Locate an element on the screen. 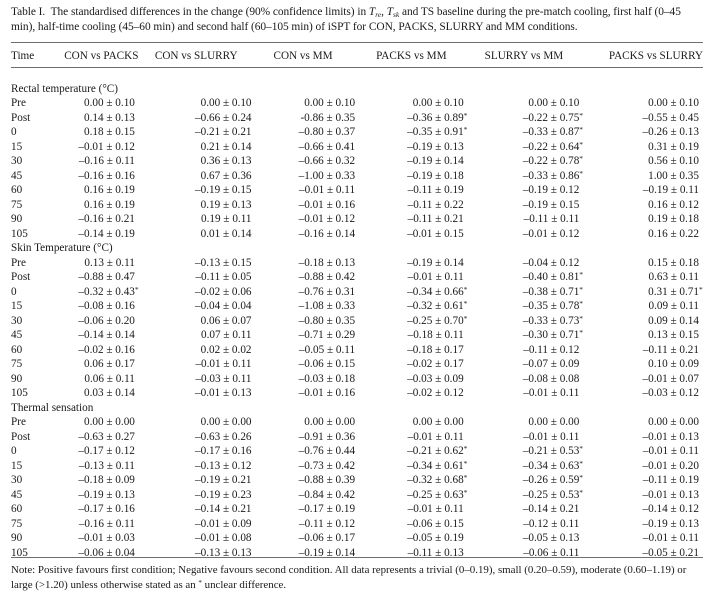 This screenshot has height=595, width=708. value-cell-packs-vs-mm: 0.00 ± 0.00 is located at coordinates (413, 422).